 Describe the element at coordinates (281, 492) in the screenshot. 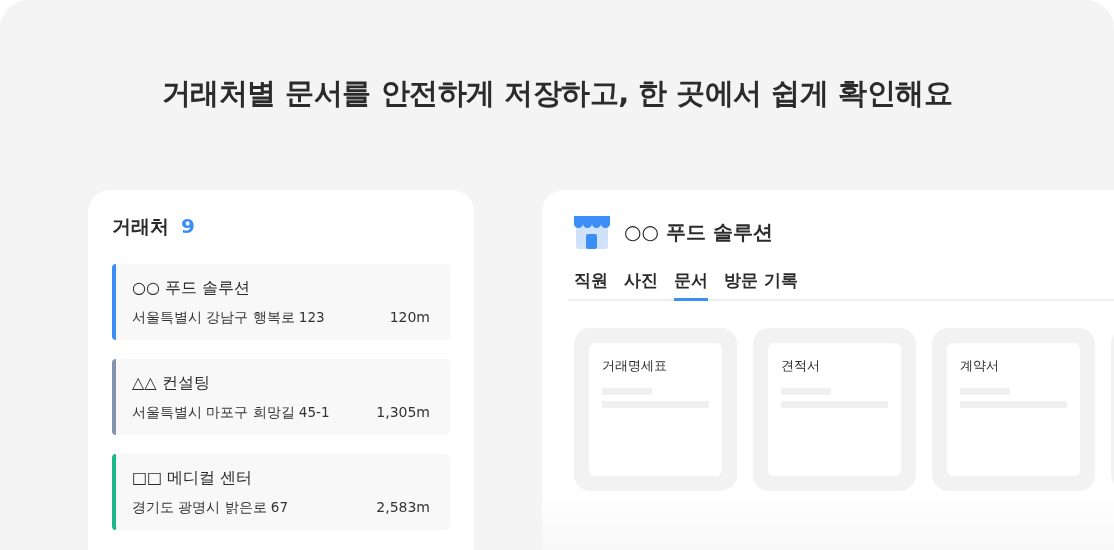

I see `client-item: □□ 메디컬 센터 경기도 광명시 밝은로 67 2,583m` at that location.